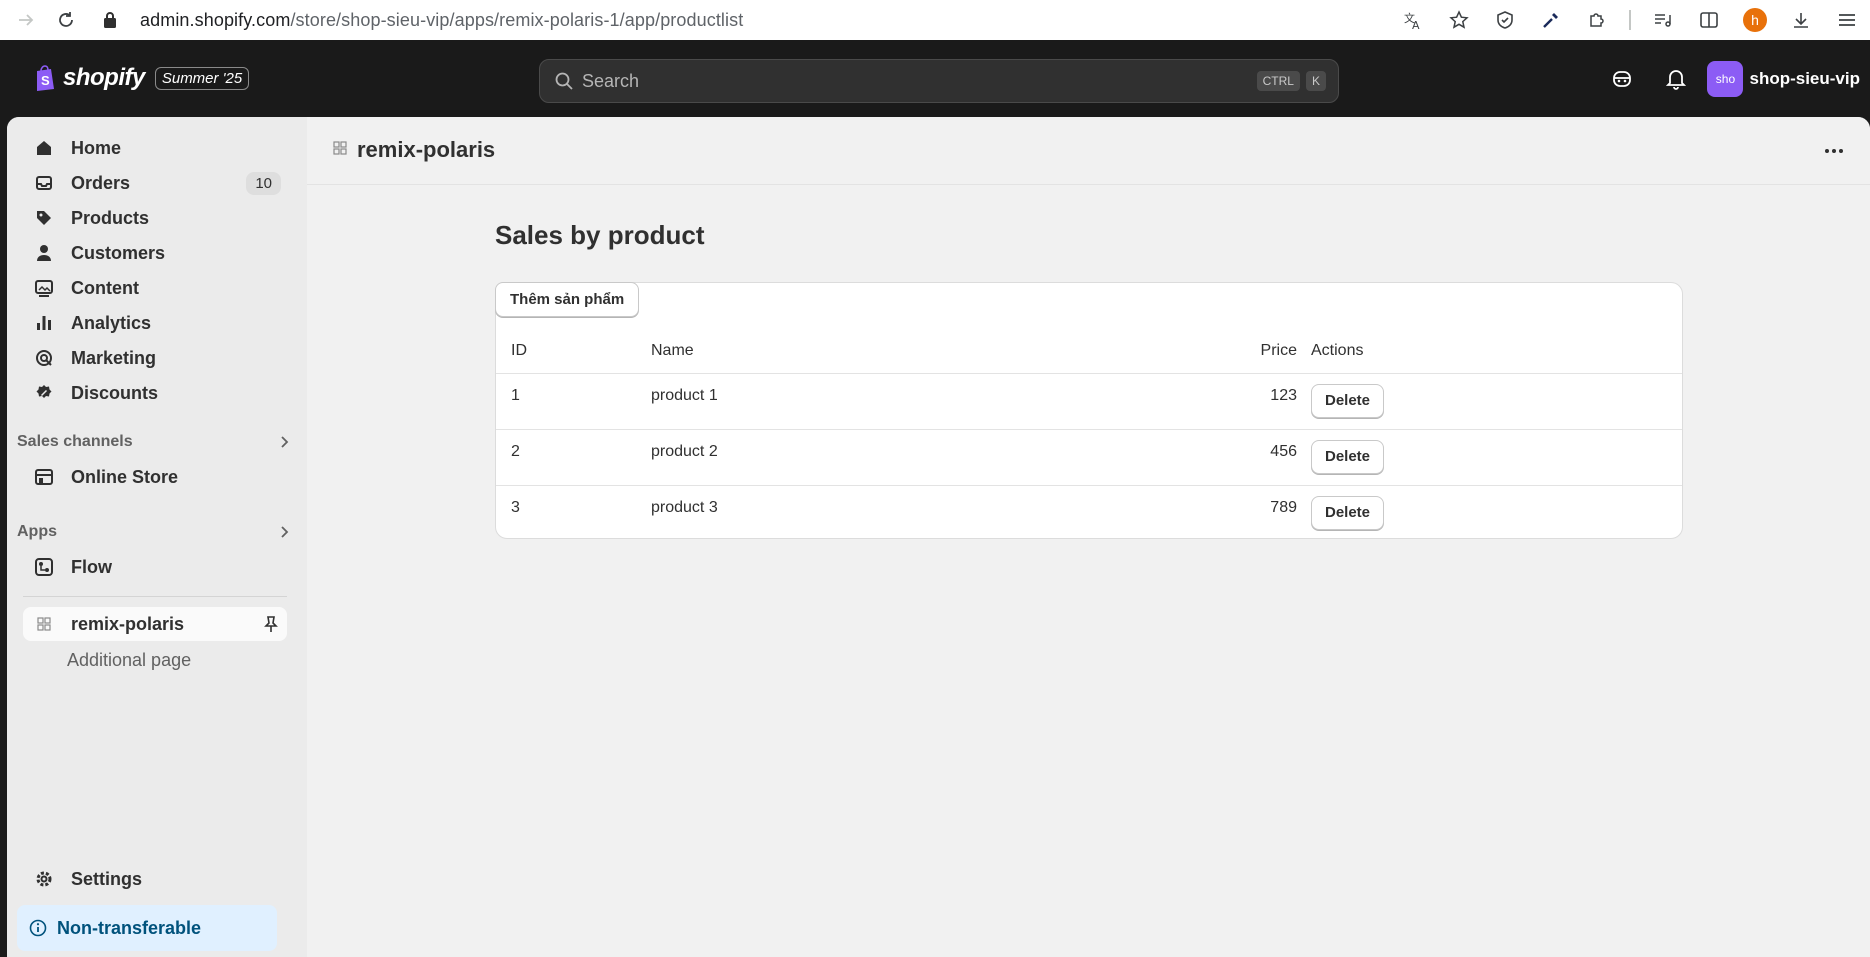 The image size is (1870, 957). I want to click on cell-price: 123, so click(1253, 401).